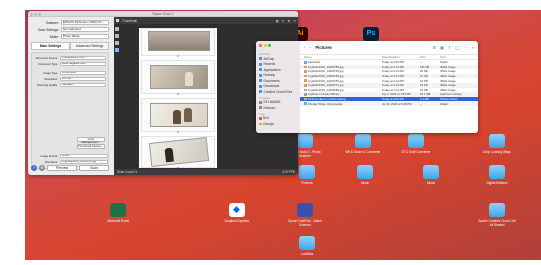  I want to click on checkbox-icon, so click(117, 20).